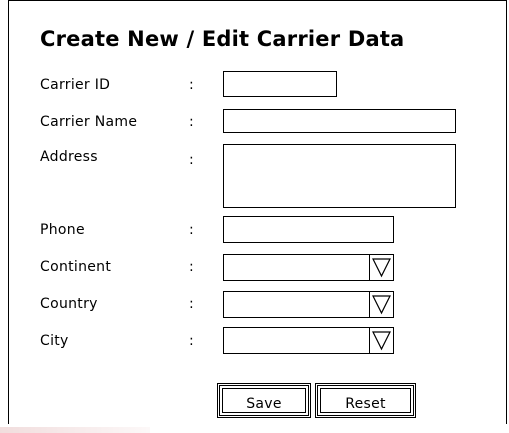  I want to click on carrier-name-label: Carrier Name, so click(89, 122).